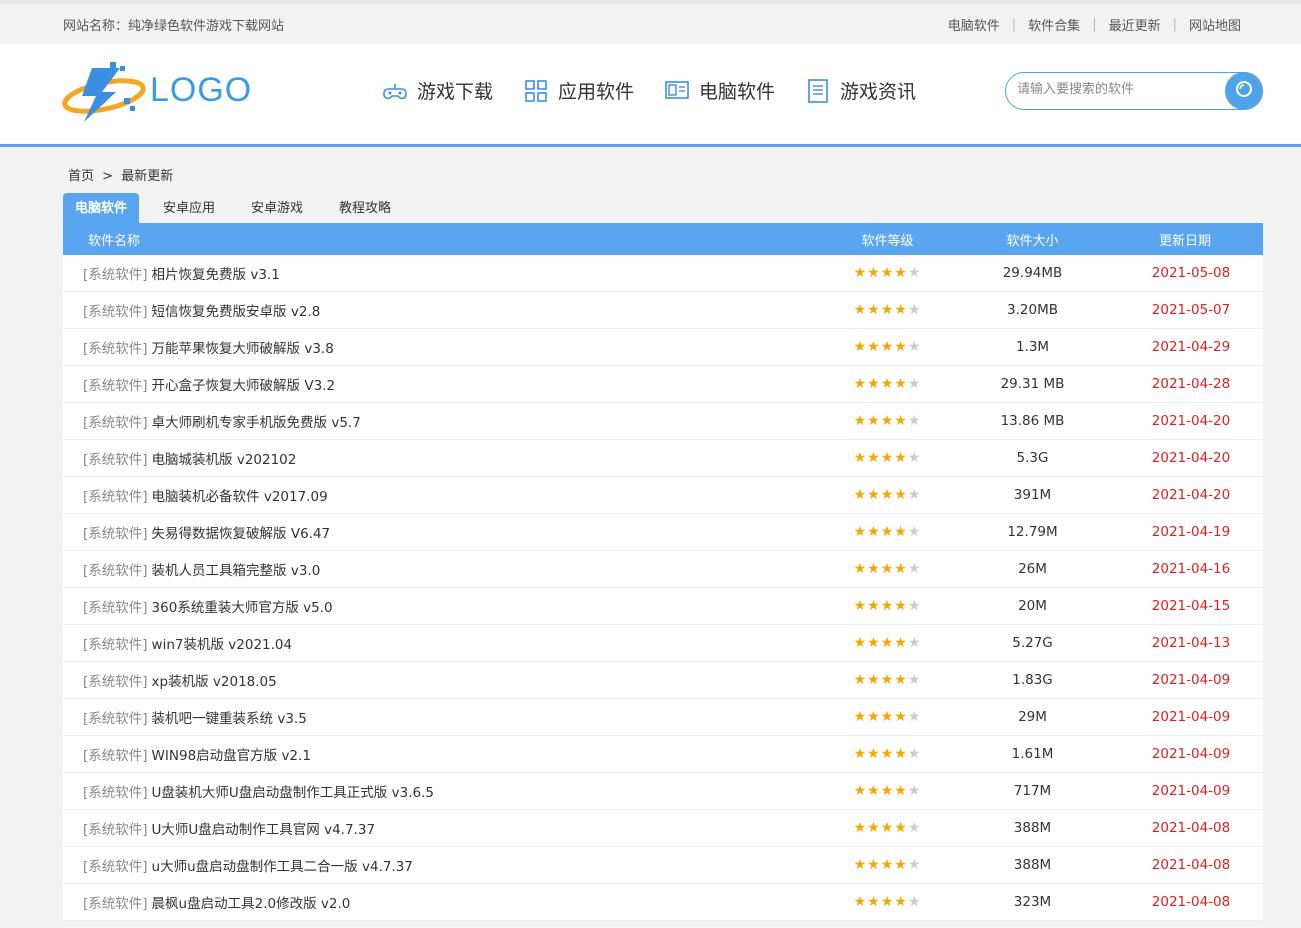  What do you see at coordinates (242, 608) in the screenshot?
I see `software-name-link: 360系统重装大师官方版 v5.0` at bounding box center [242, 608].